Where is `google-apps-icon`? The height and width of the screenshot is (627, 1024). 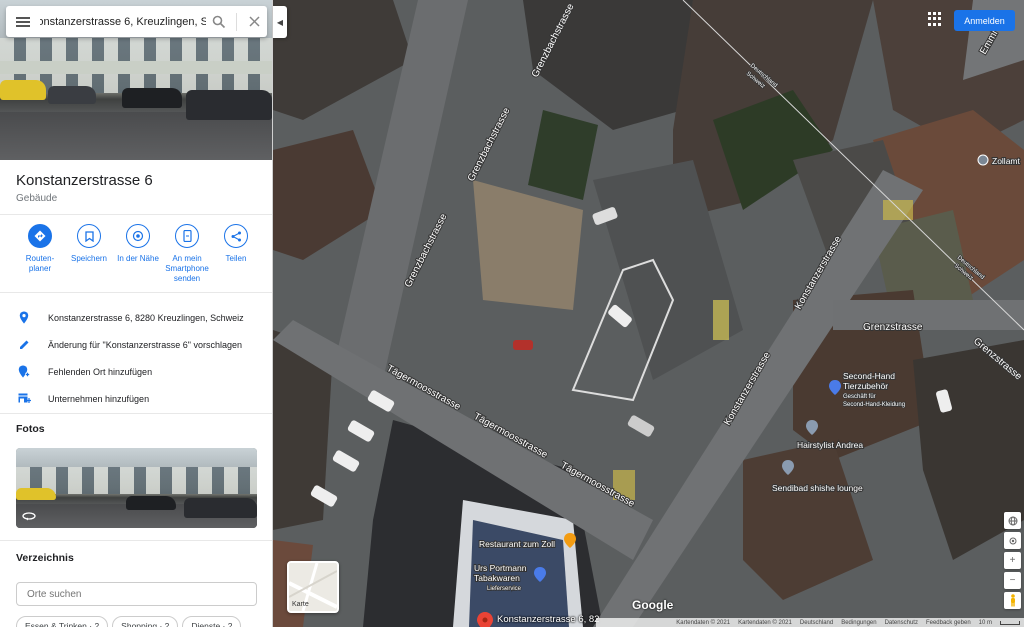 google-apps-icon is located at coordinates (935, 19).